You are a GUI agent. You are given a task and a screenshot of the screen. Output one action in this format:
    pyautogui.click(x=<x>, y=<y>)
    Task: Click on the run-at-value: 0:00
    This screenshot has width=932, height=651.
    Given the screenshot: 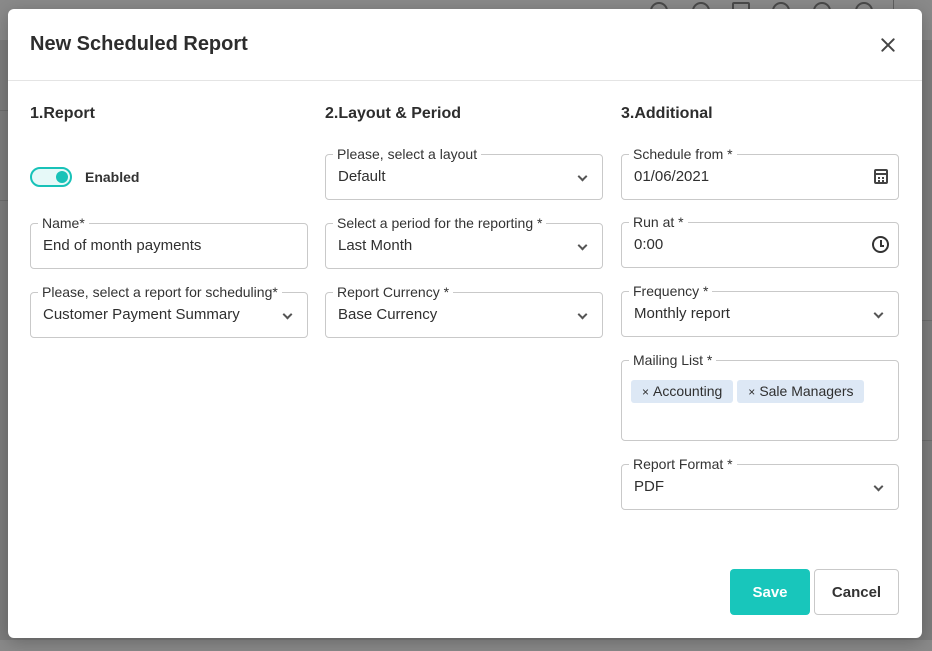 What is the action you would take?
    pyautogui.click(x=649, y=244)
    